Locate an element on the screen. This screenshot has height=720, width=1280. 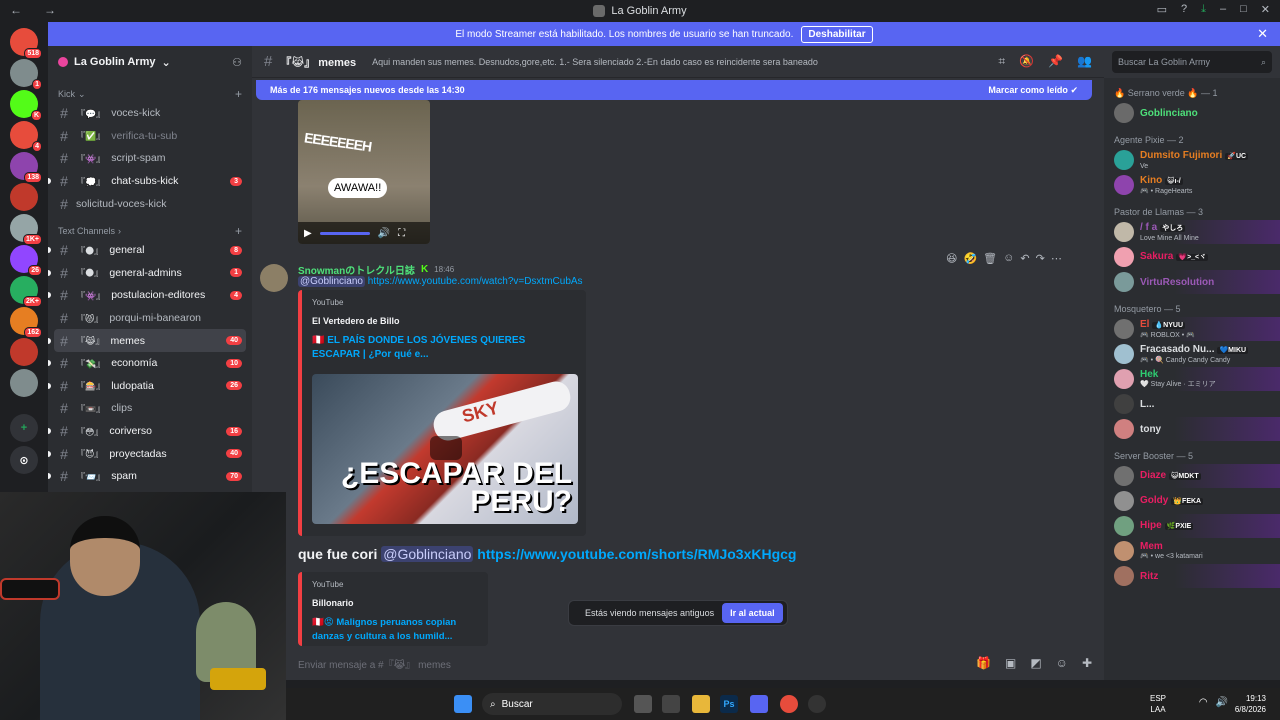
emoji-icon: ☺ is located at coordinates (1062, 663).